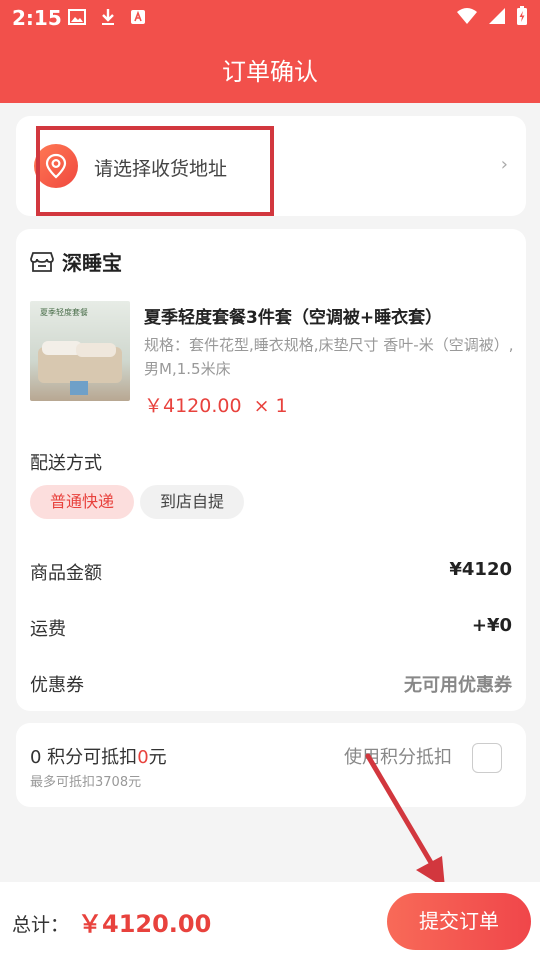  I want to click on status-time: 2:15, so click(37, 18).